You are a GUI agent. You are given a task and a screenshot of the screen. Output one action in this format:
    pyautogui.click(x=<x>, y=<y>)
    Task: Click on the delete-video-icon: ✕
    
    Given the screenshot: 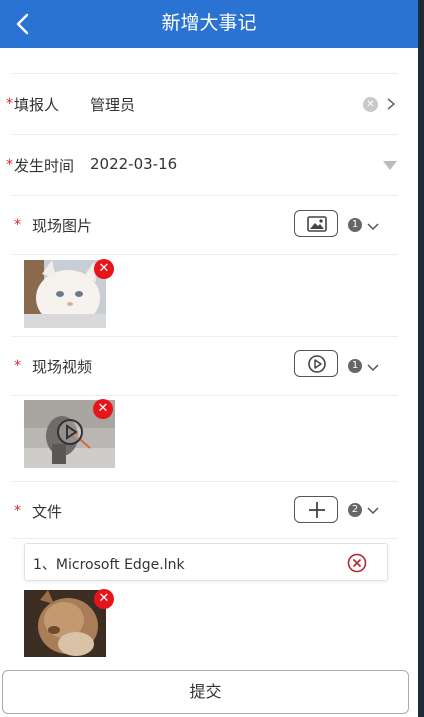 What is the action you would take?
    pyautogui.click(x=103, y=409)
    